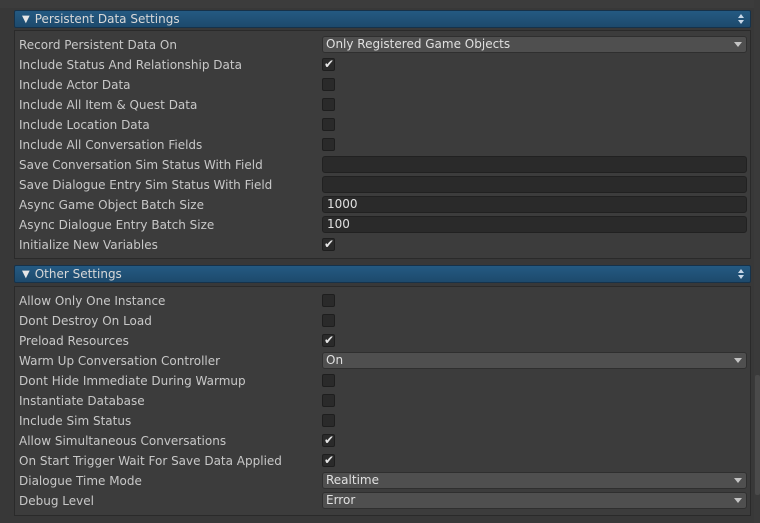  I want to click on persistent-data-settings-header: ▼ Persistent Data Settings, so click(382, 19).